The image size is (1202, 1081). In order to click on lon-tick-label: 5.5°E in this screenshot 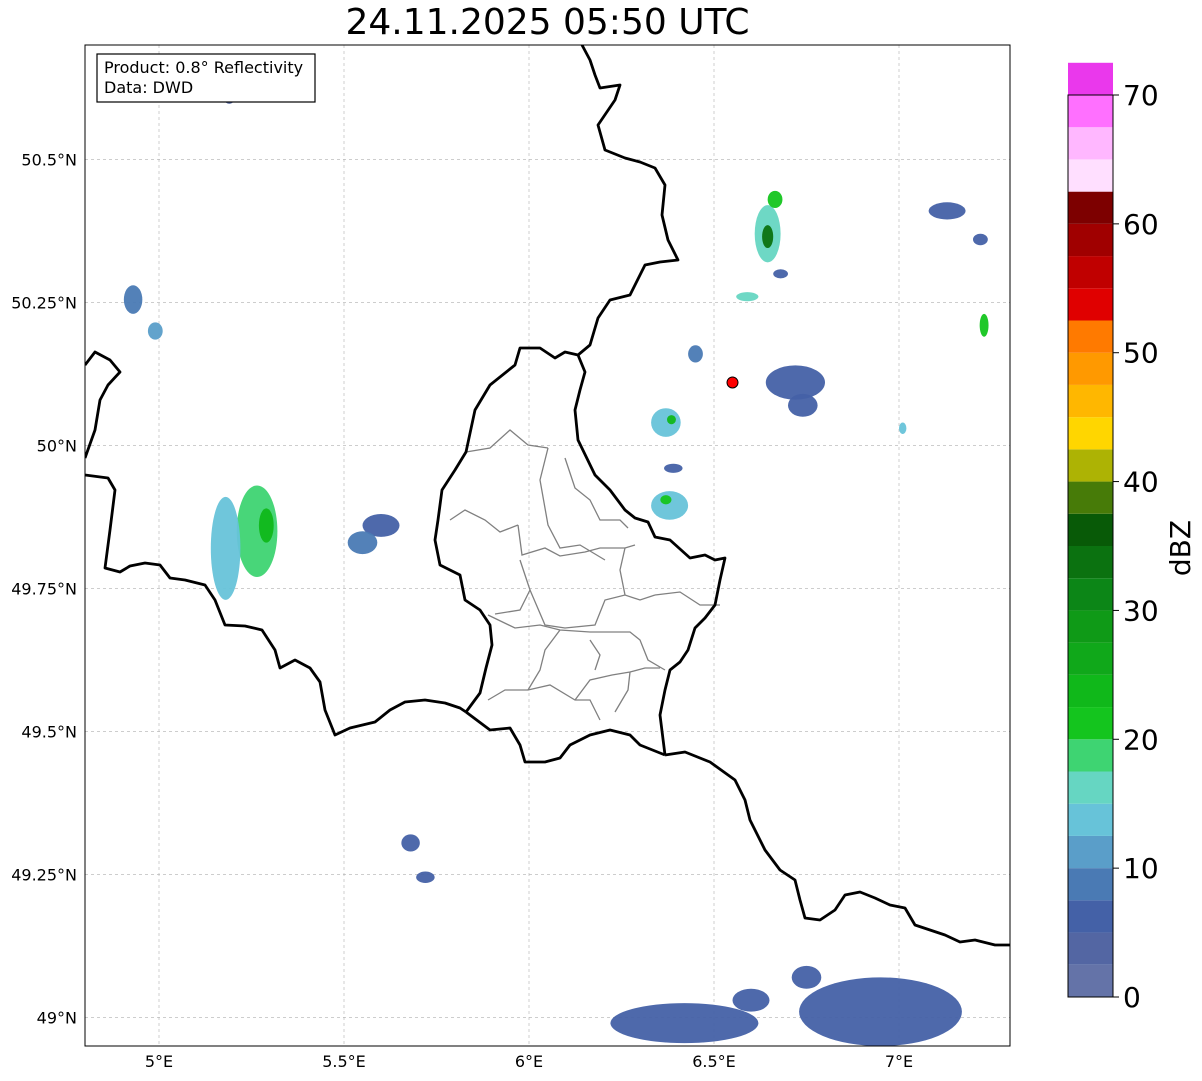, I will do `click(344, 1061)`.